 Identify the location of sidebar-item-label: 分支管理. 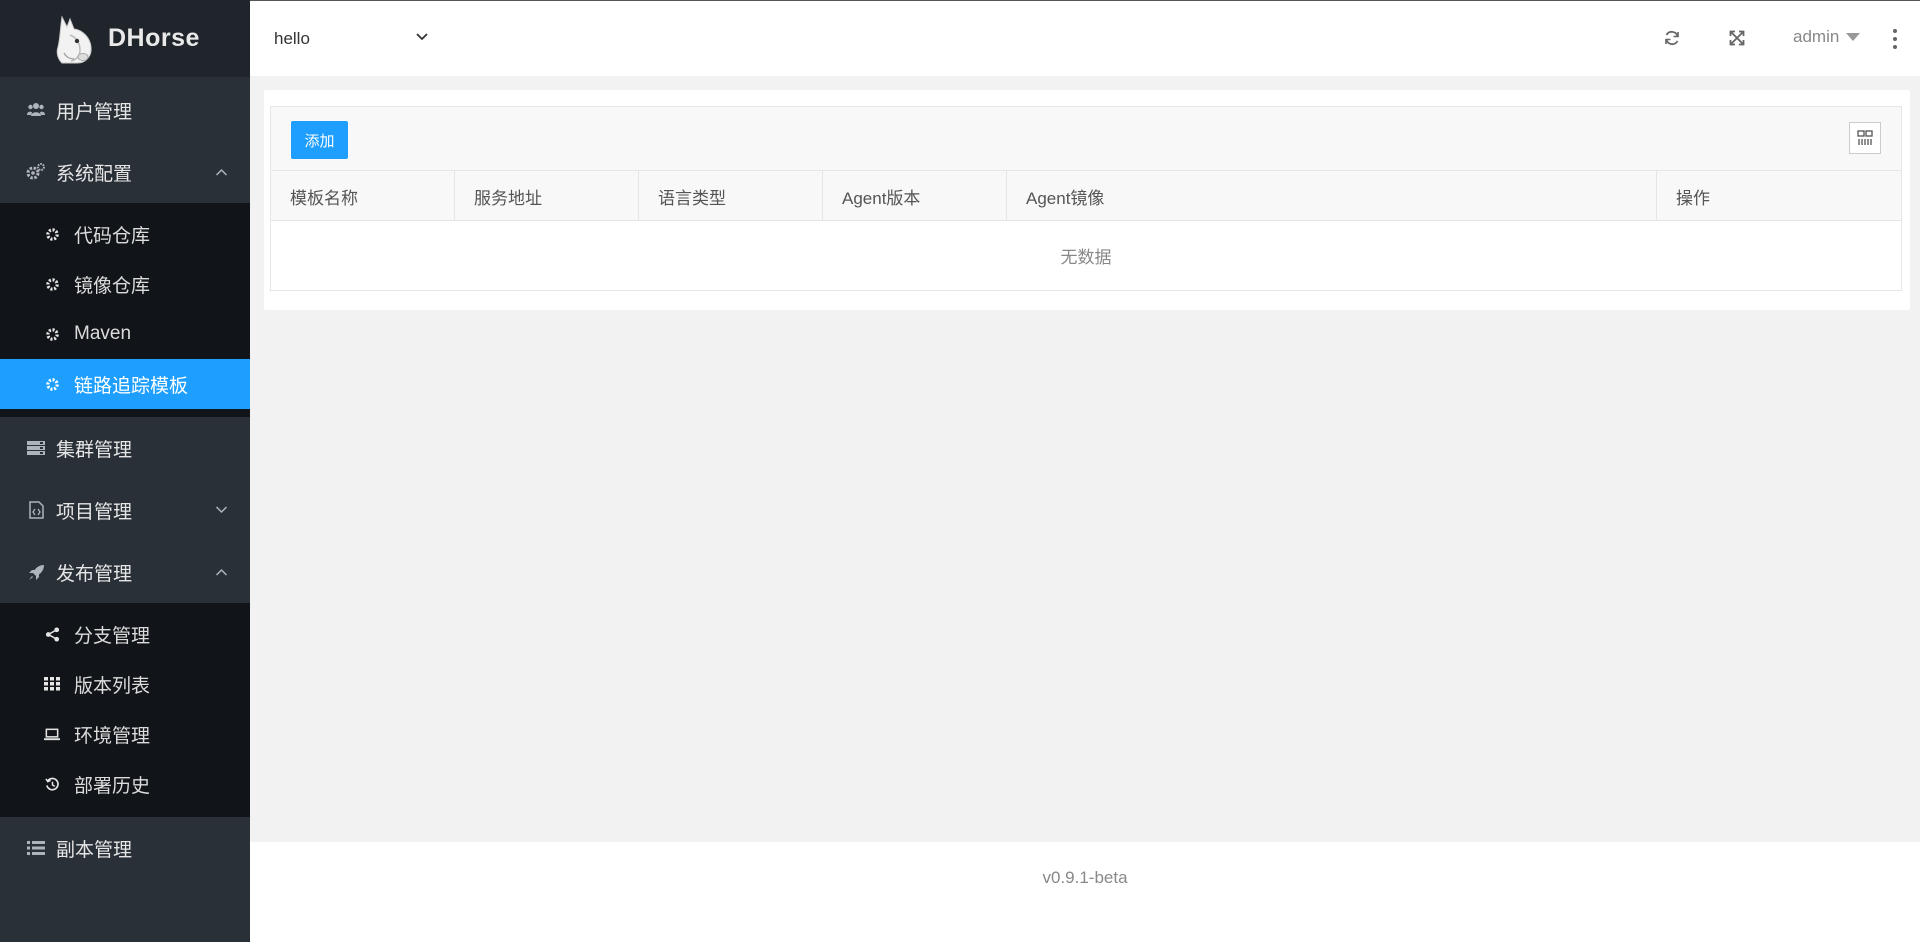
(112, 636).